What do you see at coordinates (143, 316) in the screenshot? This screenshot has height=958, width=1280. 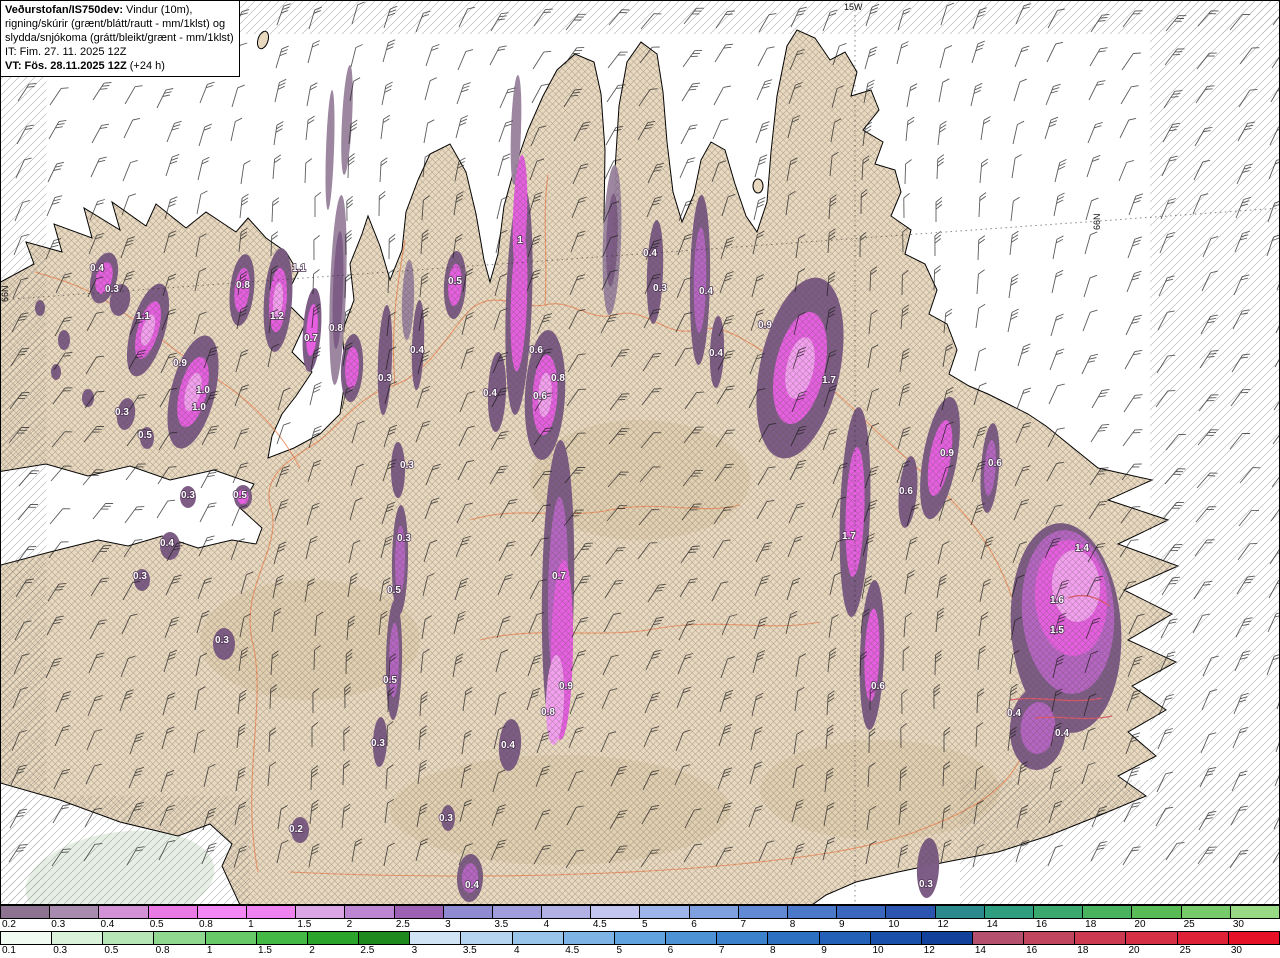 I see `precip-value-label: 1.1` at bounding box center [143, 316].